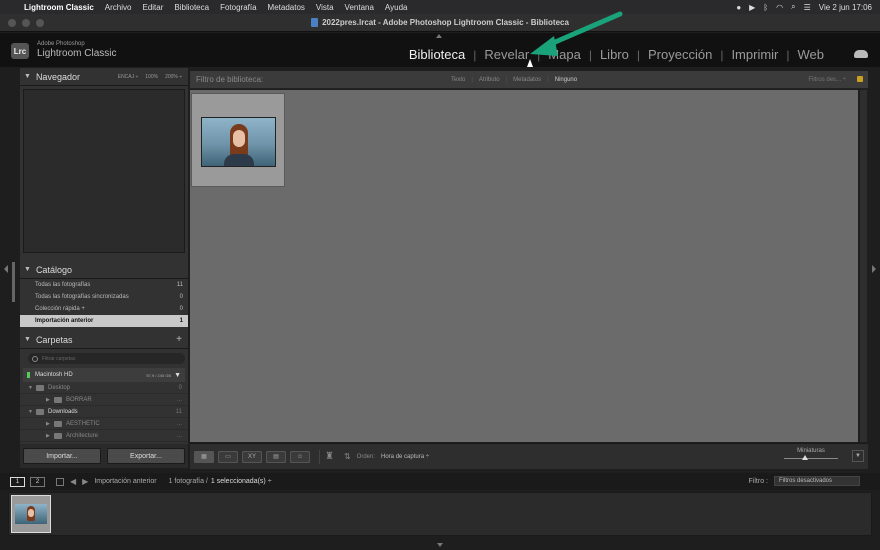  What do you see at coordinates (37, 481) in the screenshot?
I see `second-screen-button: 2` at bounding box center [37, 481].